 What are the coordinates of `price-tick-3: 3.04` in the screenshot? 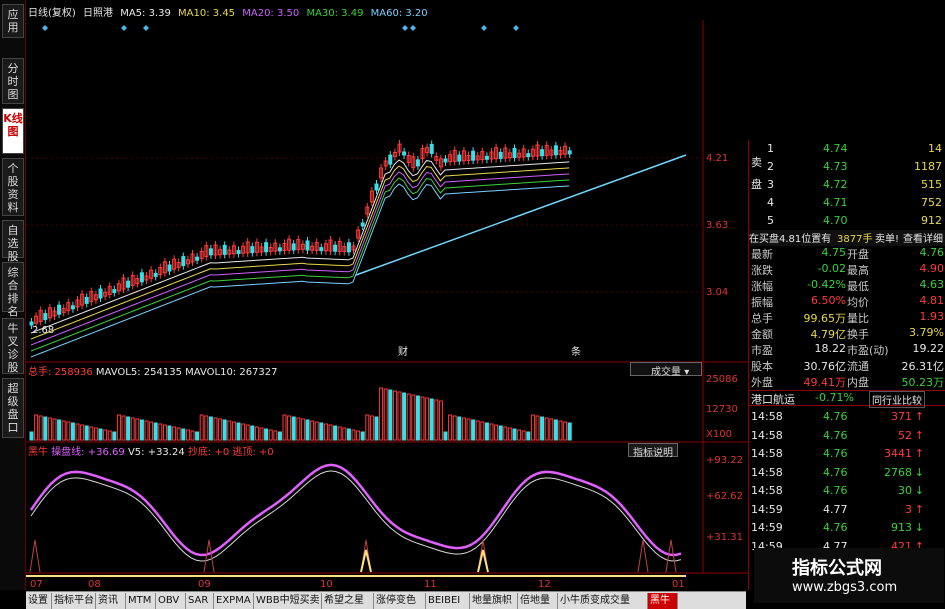 It's located at (717, 292).